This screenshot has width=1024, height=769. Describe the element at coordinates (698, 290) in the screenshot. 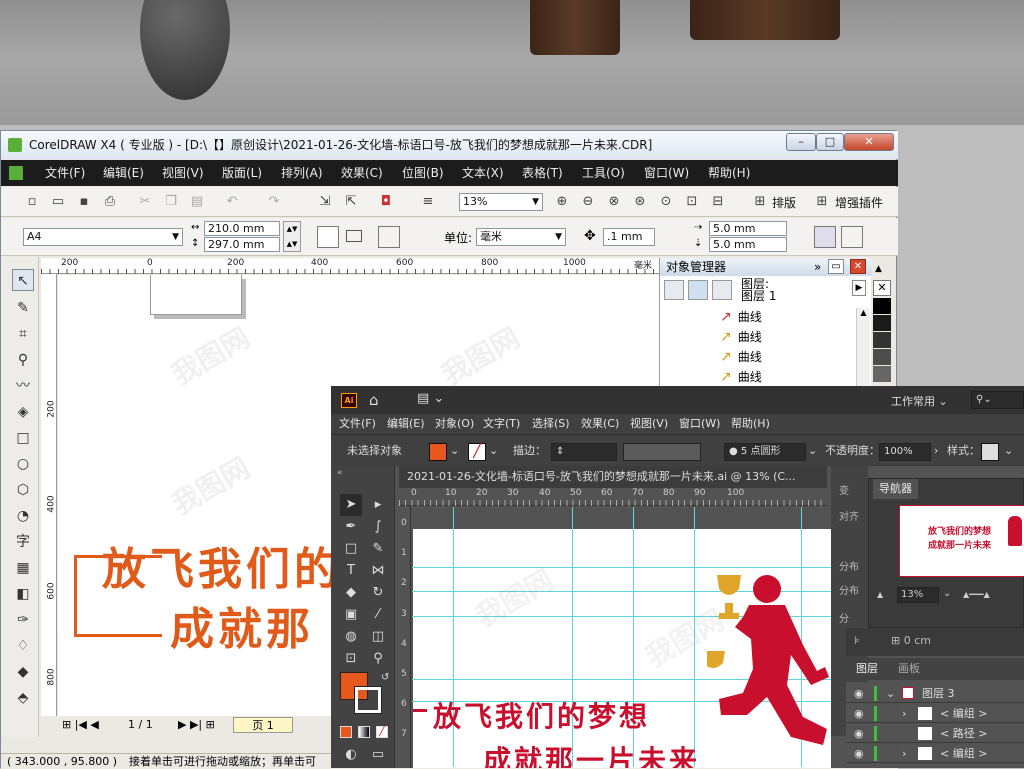

I see `edit-across-layers-icon` at that location.